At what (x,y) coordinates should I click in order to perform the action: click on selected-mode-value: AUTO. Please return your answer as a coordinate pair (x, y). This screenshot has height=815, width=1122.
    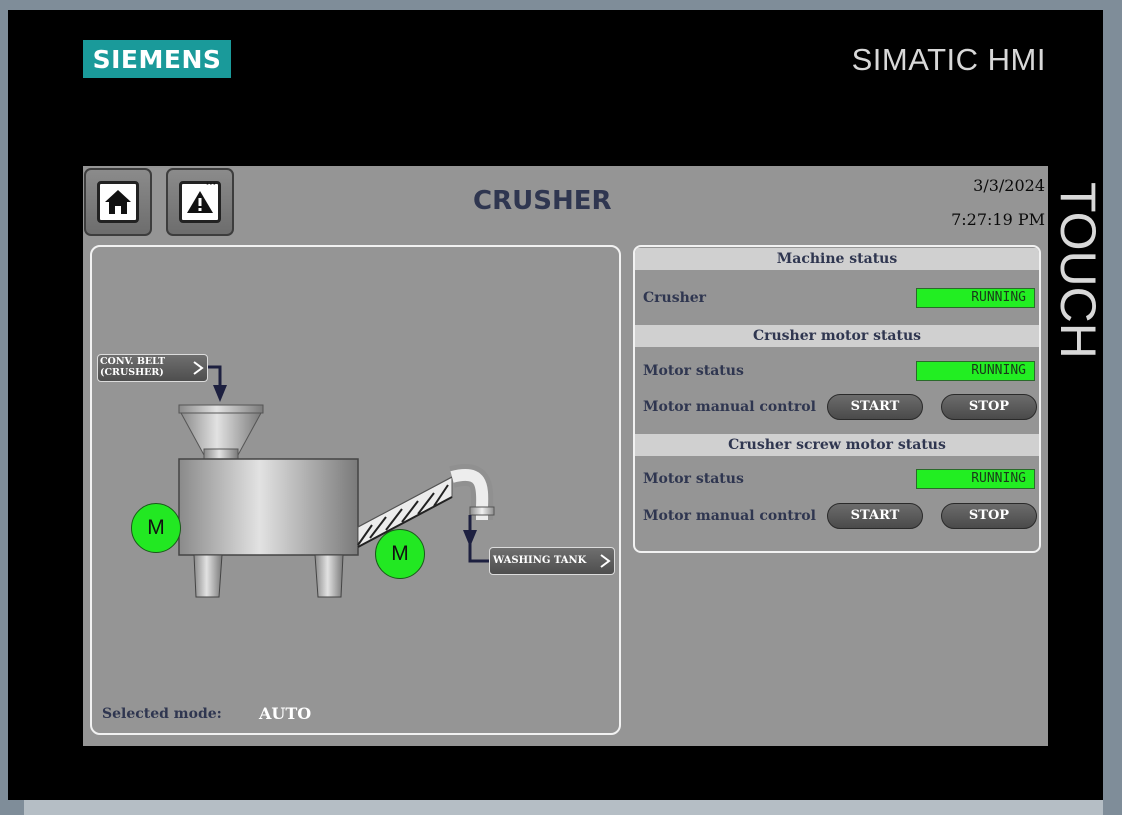
    Looking at the image, I should click on (285, 713).